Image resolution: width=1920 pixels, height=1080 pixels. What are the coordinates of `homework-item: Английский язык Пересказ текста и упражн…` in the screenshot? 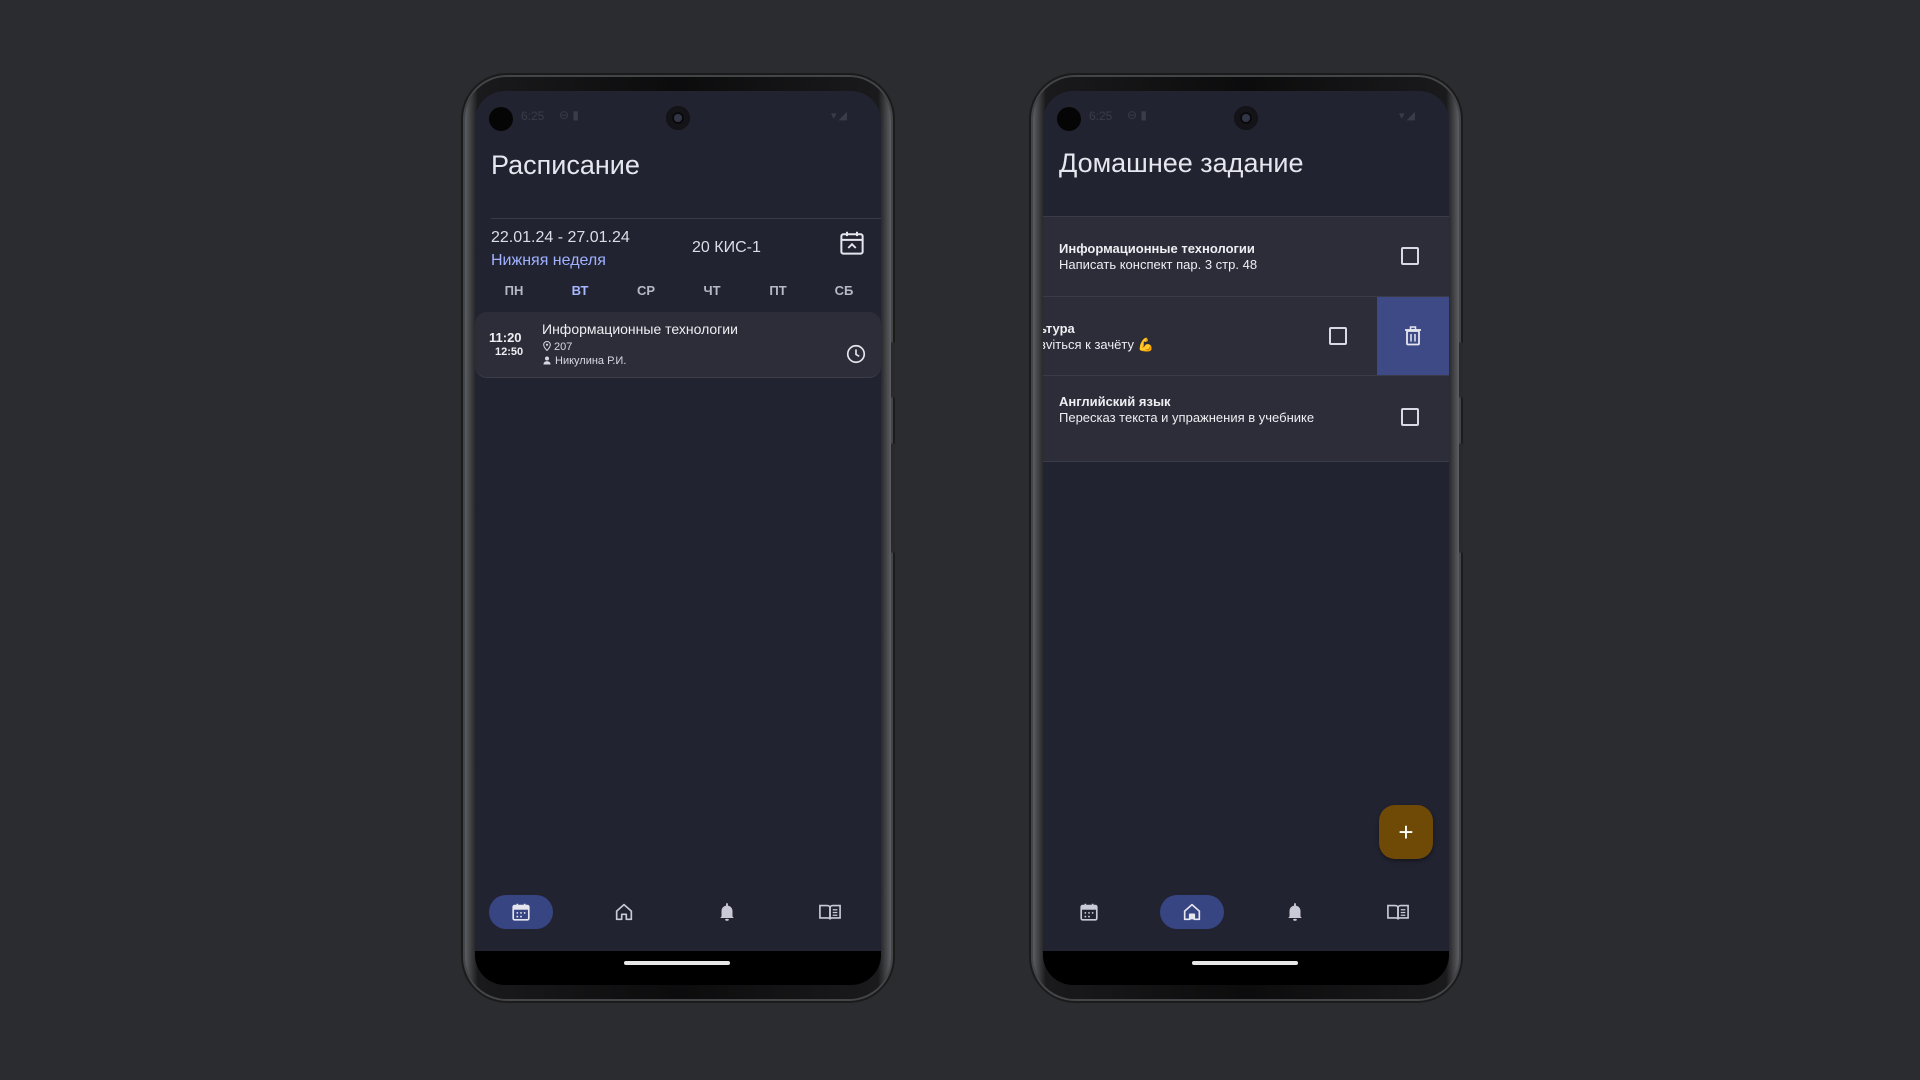 It's located at (1246, 419).